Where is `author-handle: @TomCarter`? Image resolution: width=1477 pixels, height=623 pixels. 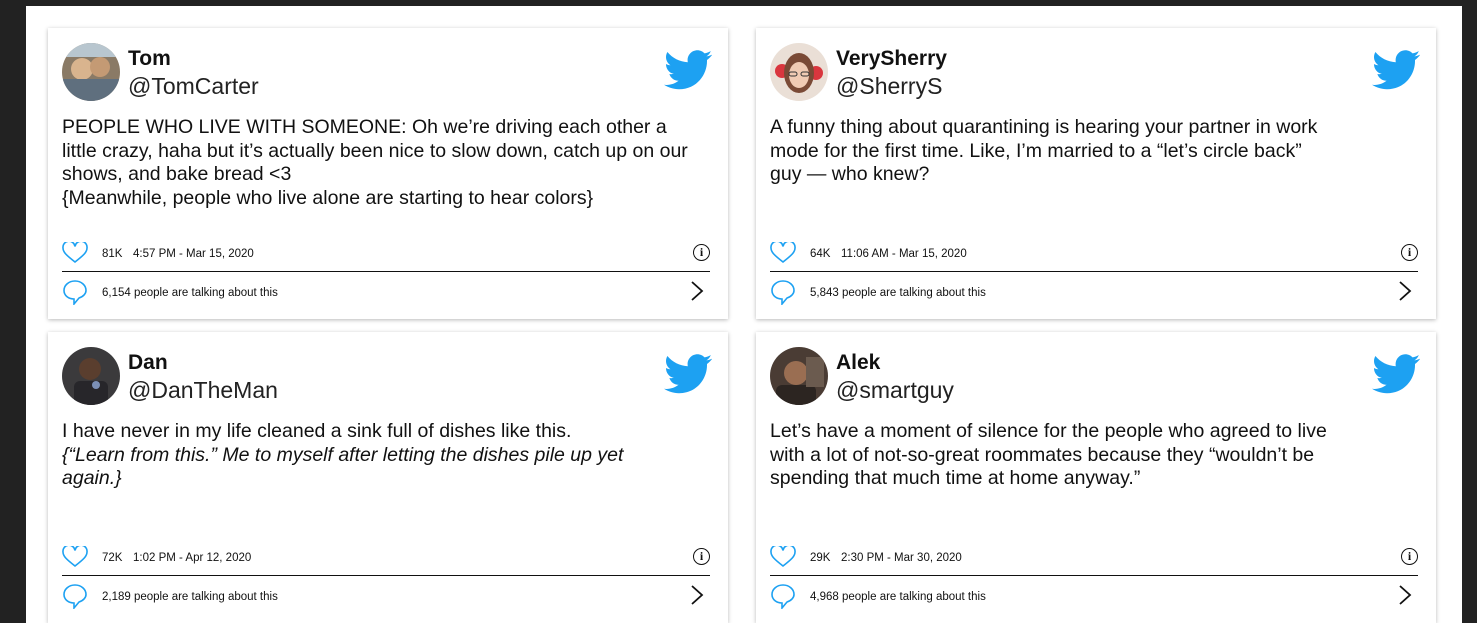 author-handle: @TomCarter is located at coordinates (193, 86).